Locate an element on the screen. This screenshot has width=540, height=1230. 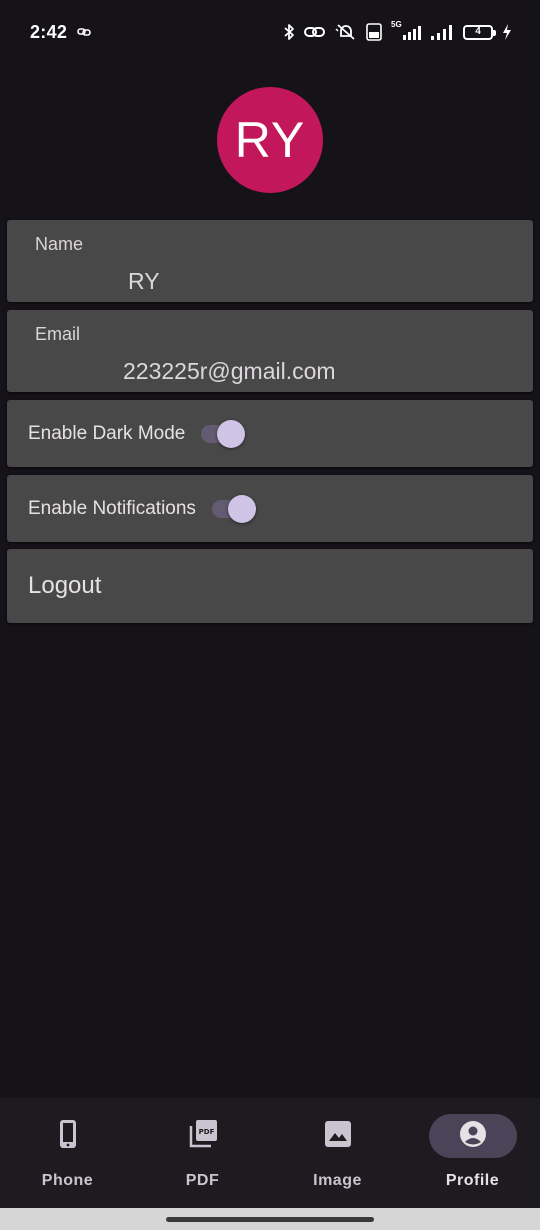
email-card: Email 223225r@gmail.com is located at coordinates (270, 351).